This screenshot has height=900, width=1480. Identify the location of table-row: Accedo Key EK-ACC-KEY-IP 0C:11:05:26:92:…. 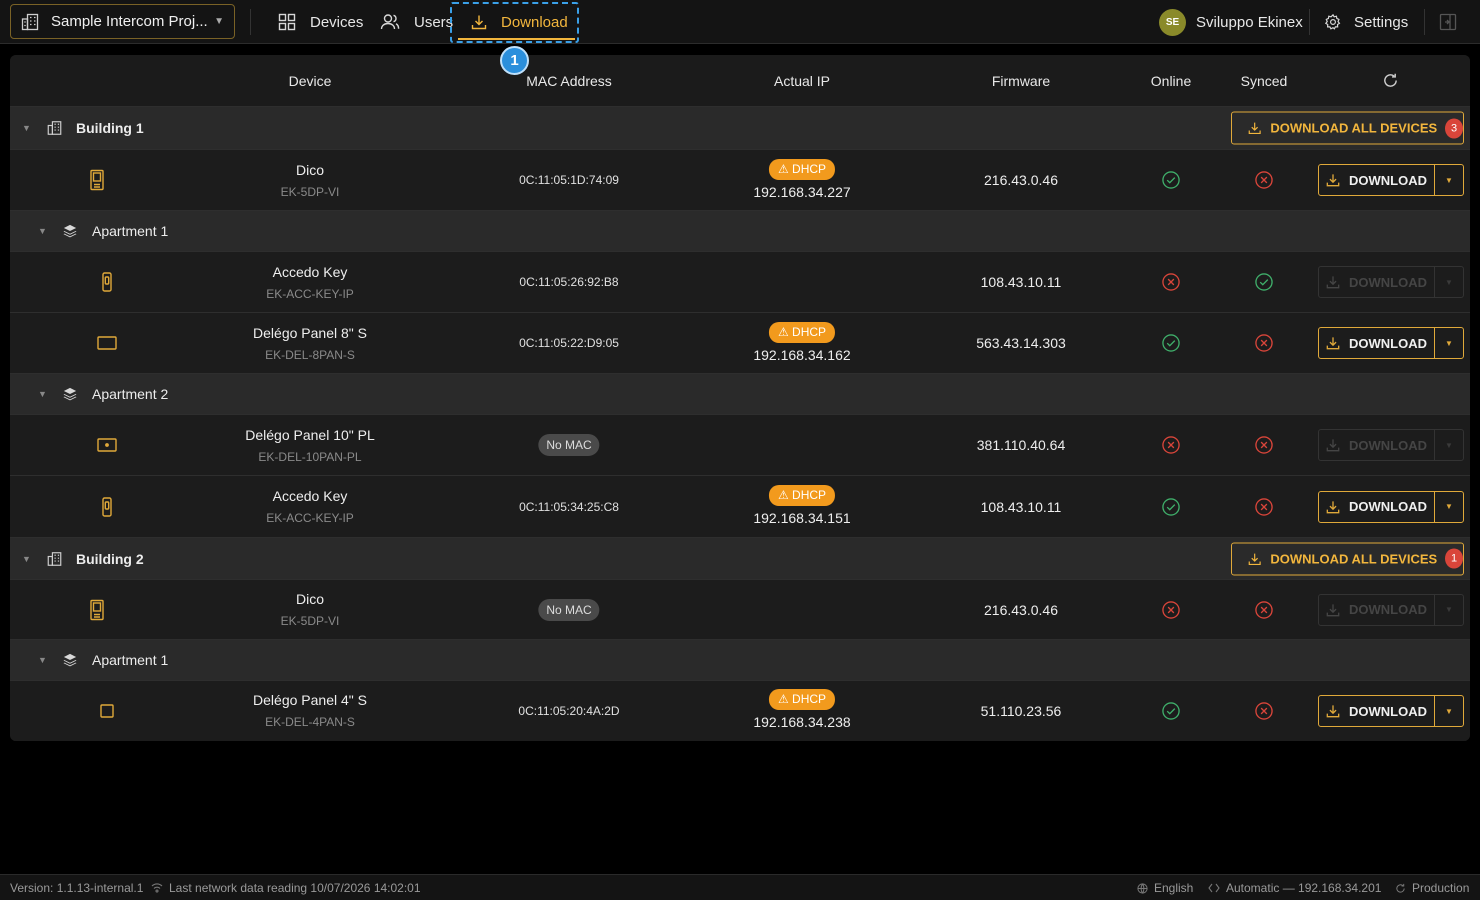
(740, 282).